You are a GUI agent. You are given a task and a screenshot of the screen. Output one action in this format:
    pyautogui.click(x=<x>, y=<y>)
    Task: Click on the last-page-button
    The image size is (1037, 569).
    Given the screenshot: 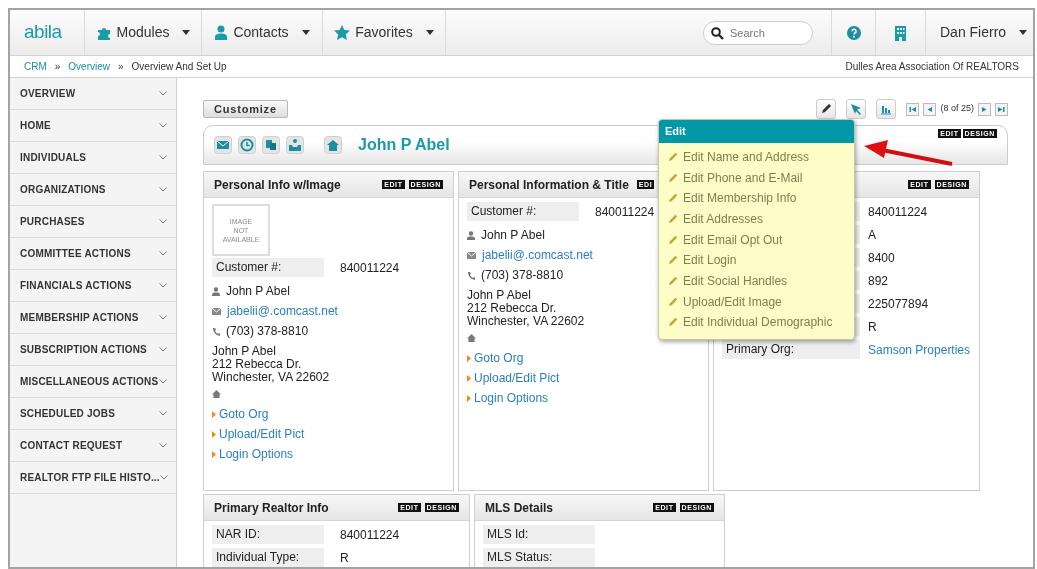 What is the action you would take?
    pyautogui.click(x=1001, y=109)
    